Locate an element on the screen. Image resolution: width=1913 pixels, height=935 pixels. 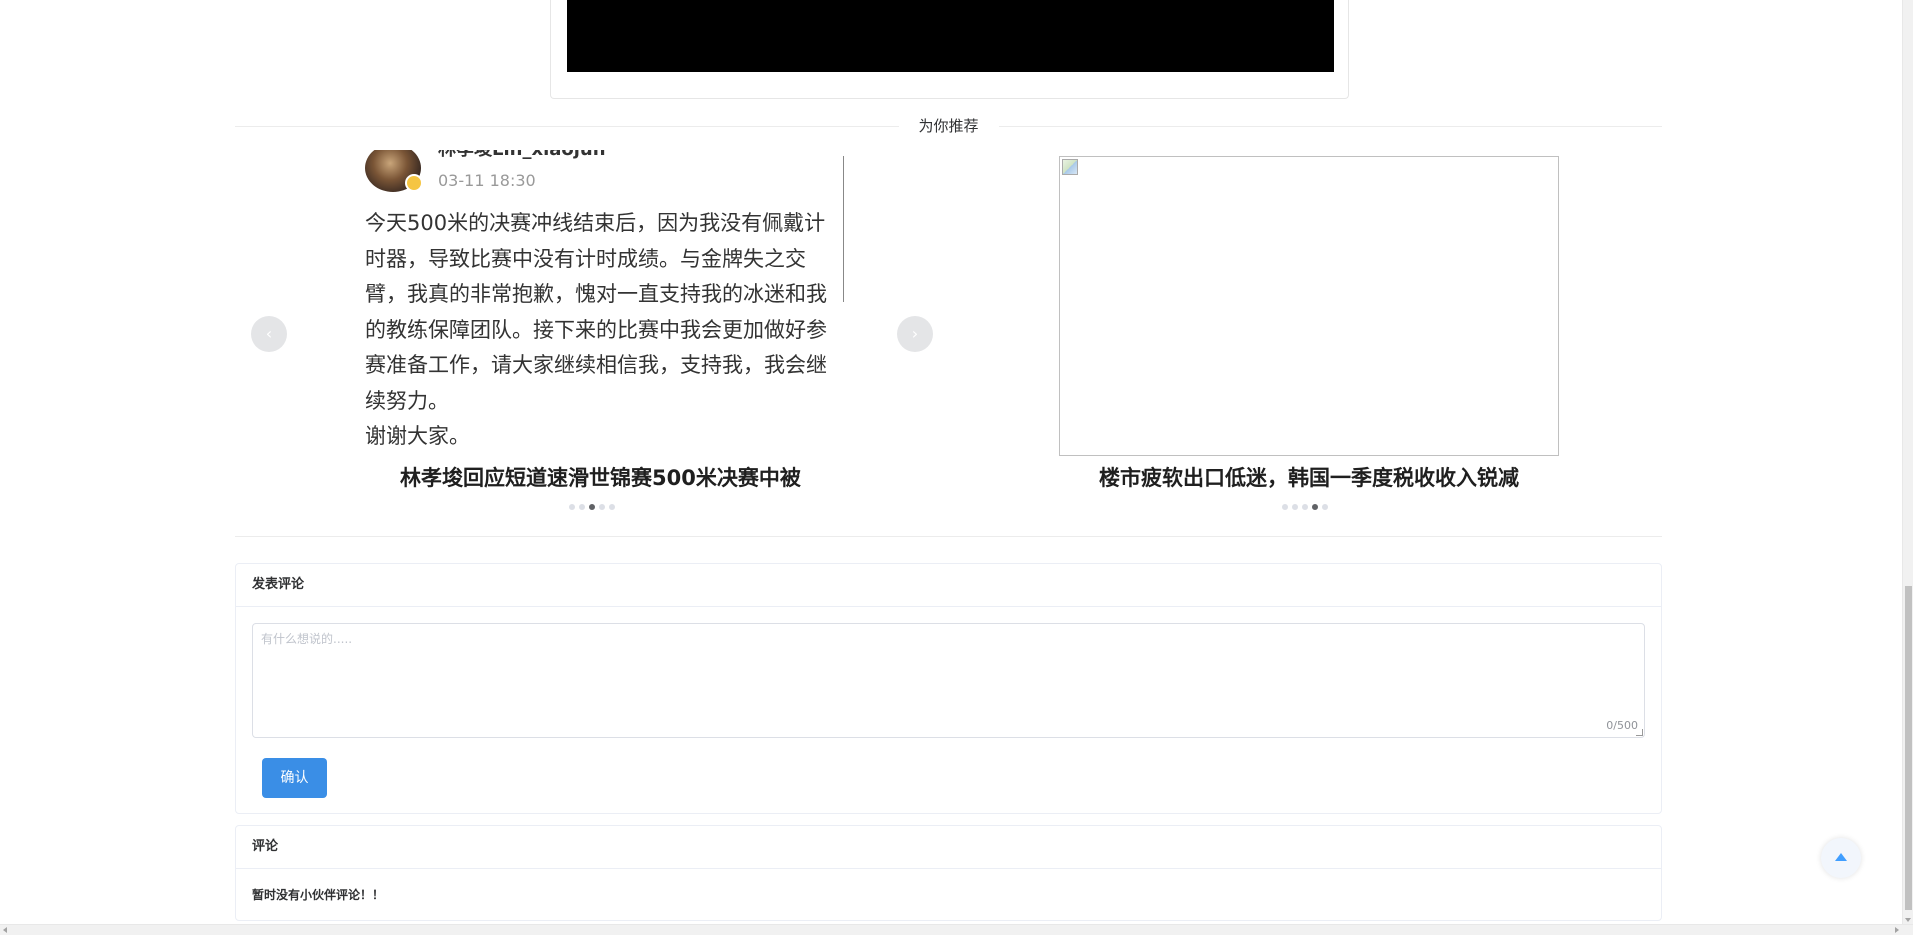
vertical-scrollbar is located at coordinates (1907, 462).